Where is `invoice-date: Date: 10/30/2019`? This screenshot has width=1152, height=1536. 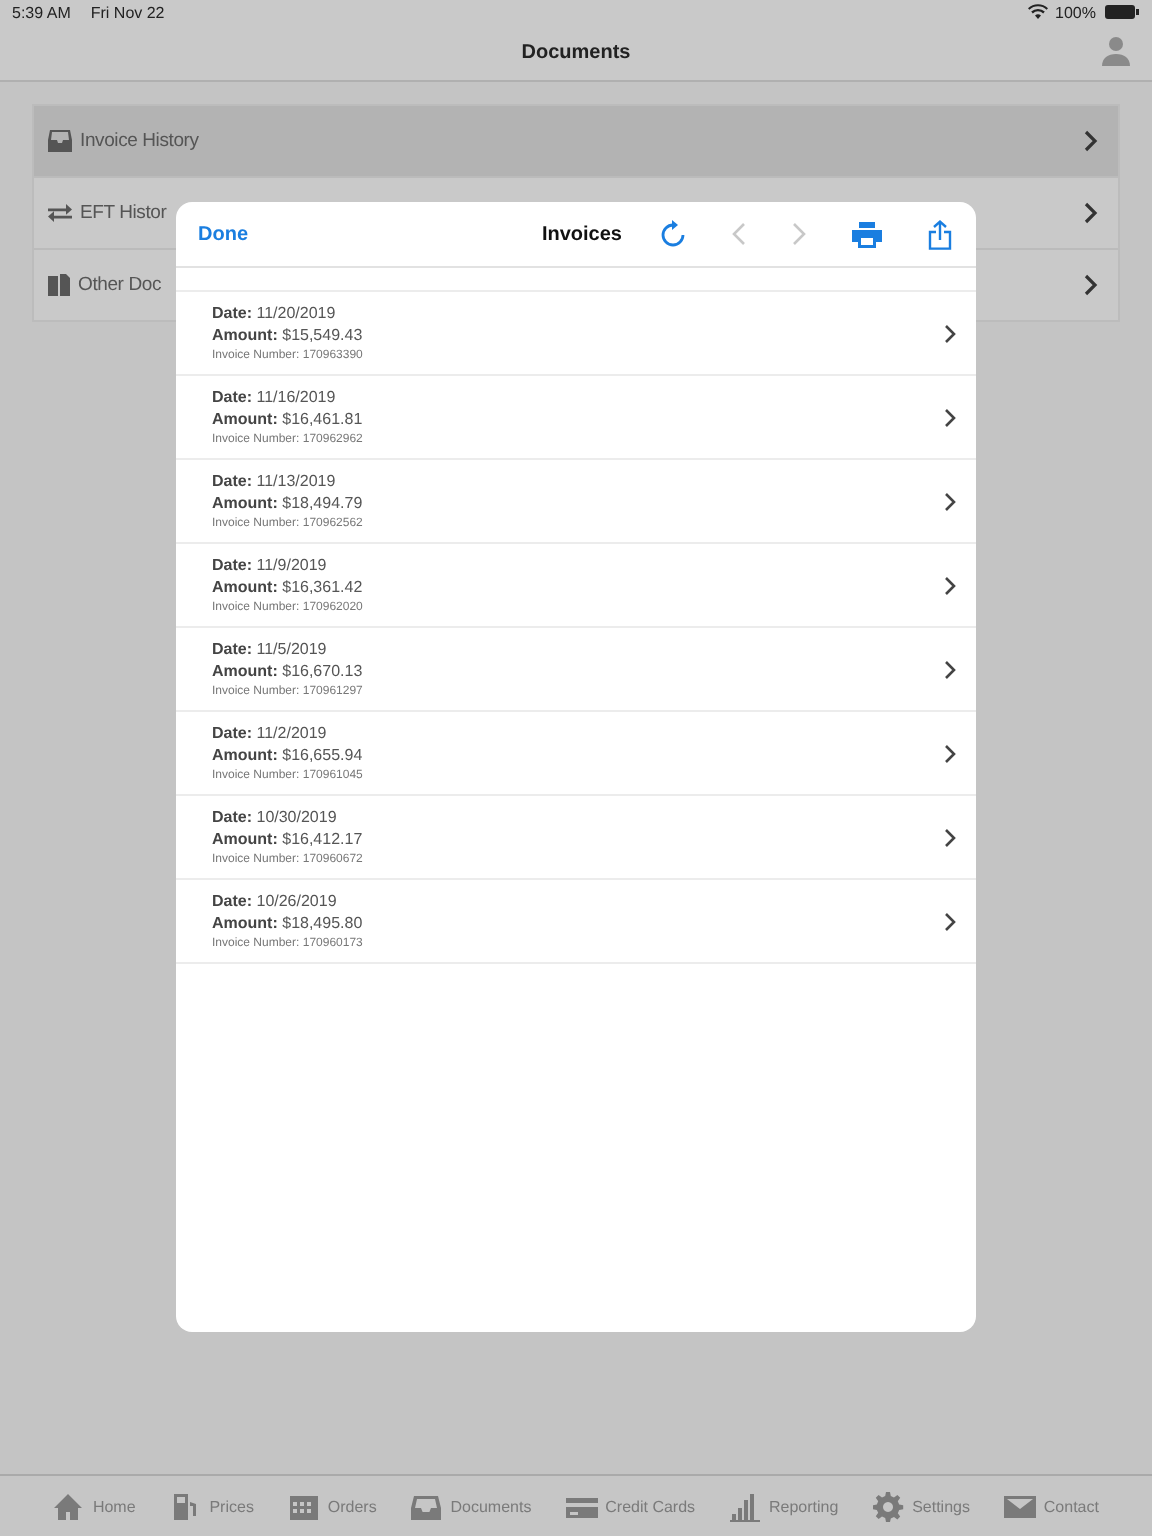 invoice-date: Date: 10/30/2019 is located at coordinates (275, 816).